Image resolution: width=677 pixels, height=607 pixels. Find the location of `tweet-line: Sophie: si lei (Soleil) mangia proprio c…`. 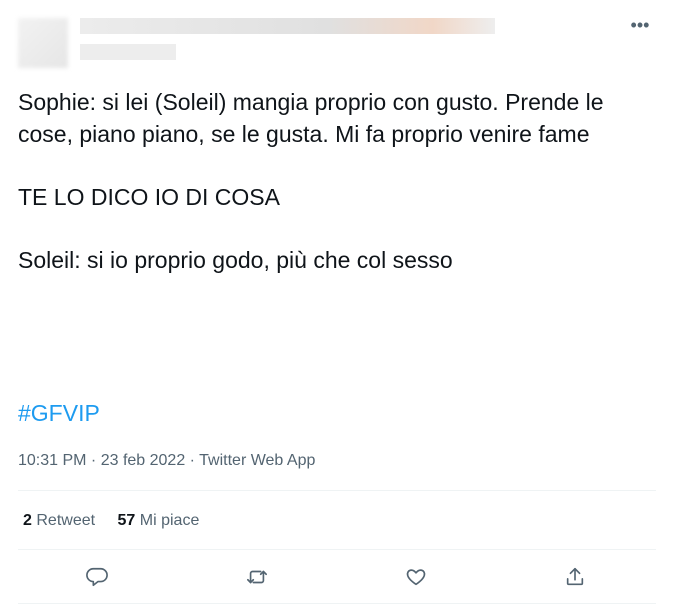

tweet-line: Sophie: si lei (Soleil) mangia proprio c… is located at coordinates (311, 118).